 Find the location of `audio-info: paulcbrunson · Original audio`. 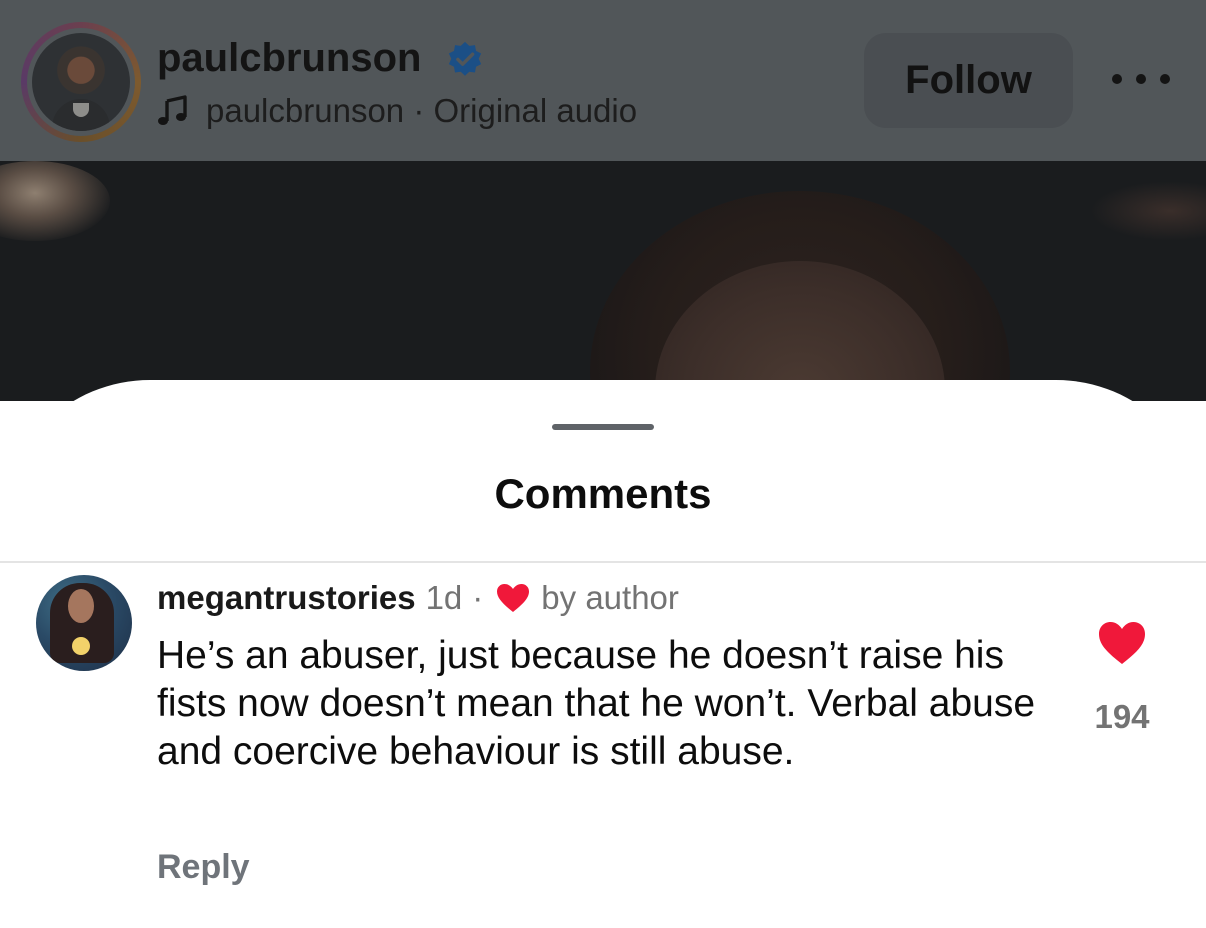

audio-info: paulcbrunson · Original audio is located at coordinates (397, 111).